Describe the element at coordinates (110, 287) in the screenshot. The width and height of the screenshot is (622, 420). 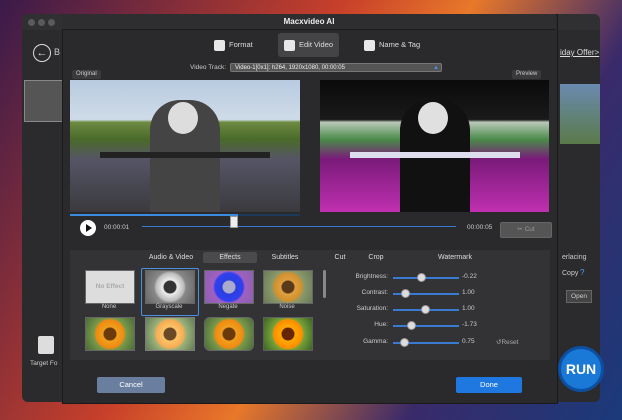
I see `effect-none-thumb: No Effect` at that location.